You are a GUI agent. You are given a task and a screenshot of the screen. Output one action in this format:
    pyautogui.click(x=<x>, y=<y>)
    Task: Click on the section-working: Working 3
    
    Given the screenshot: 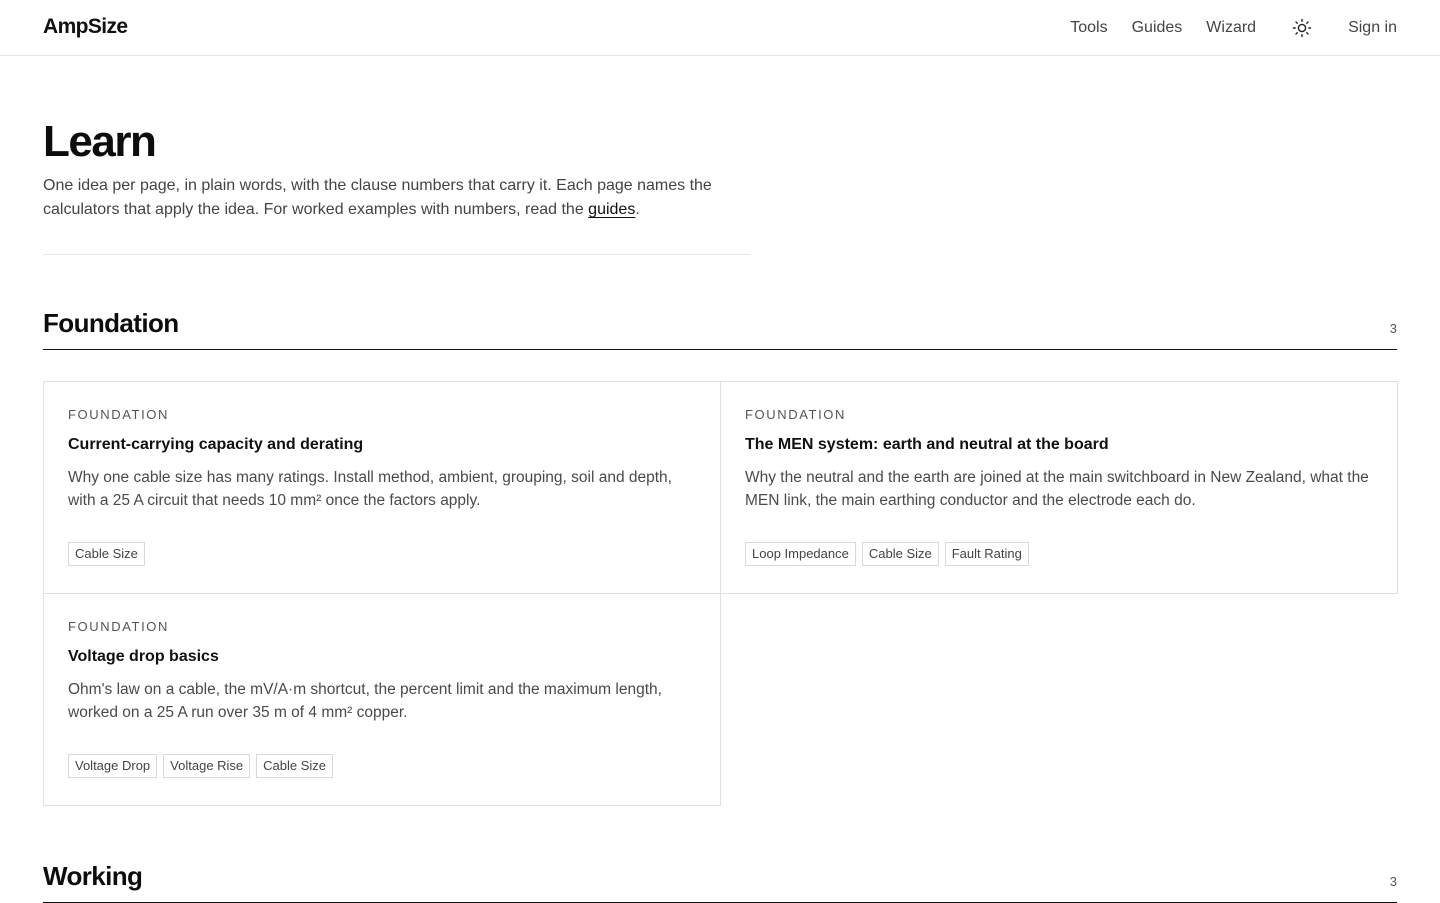 What is the action you would take?
    pyautogui.click(x=720, y=881)
    